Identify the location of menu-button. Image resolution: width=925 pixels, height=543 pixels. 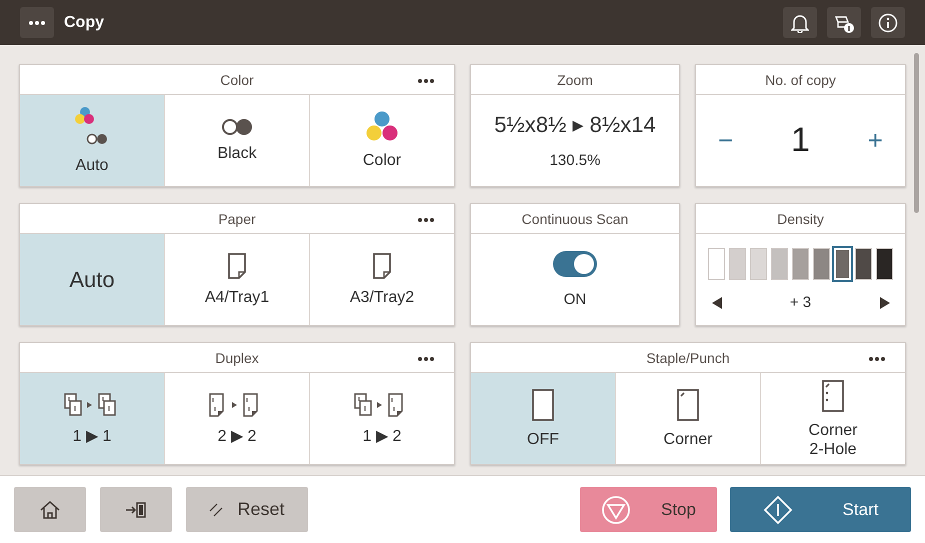
(37, 22).